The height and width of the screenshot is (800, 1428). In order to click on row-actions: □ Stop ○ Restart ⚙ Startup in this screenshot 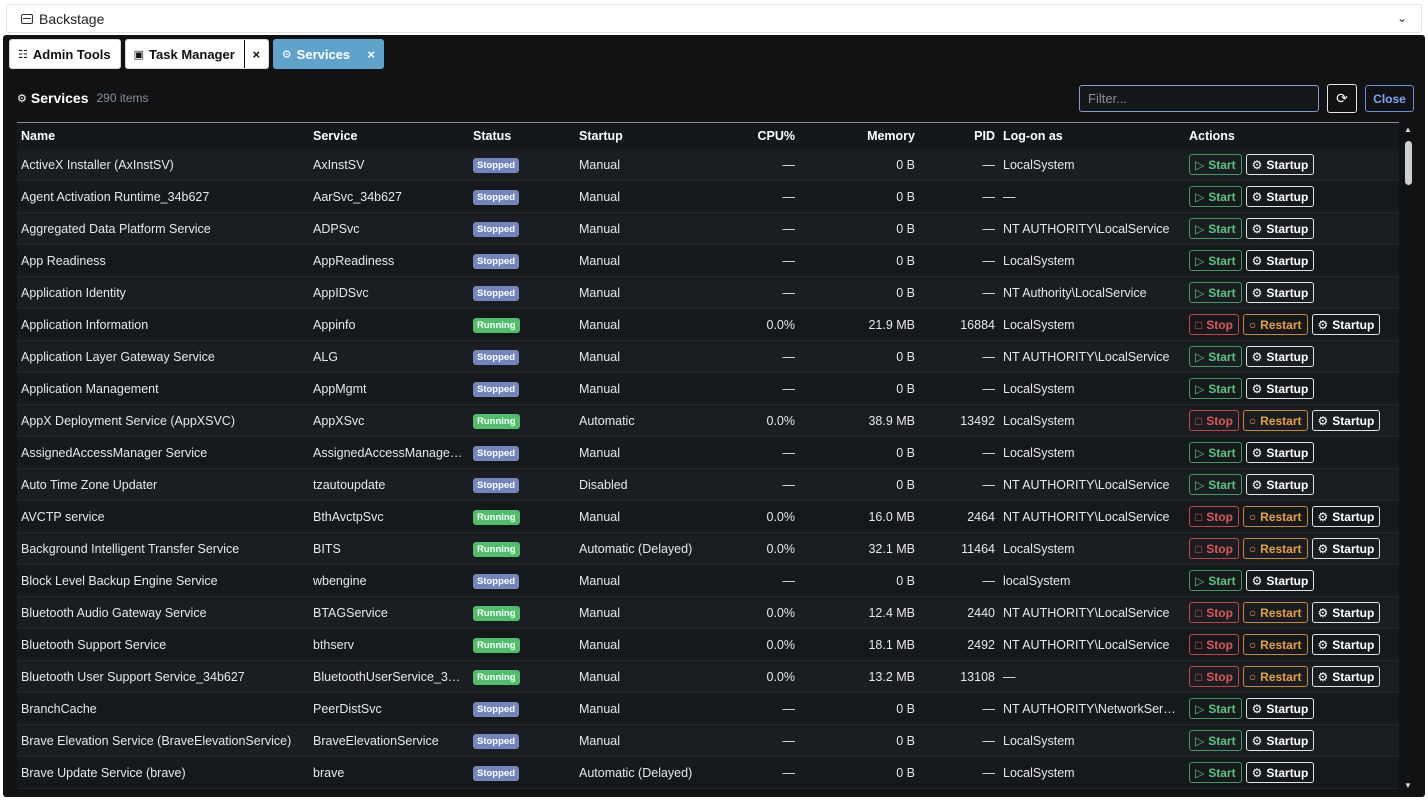, I will do `click(1292, 324)`.